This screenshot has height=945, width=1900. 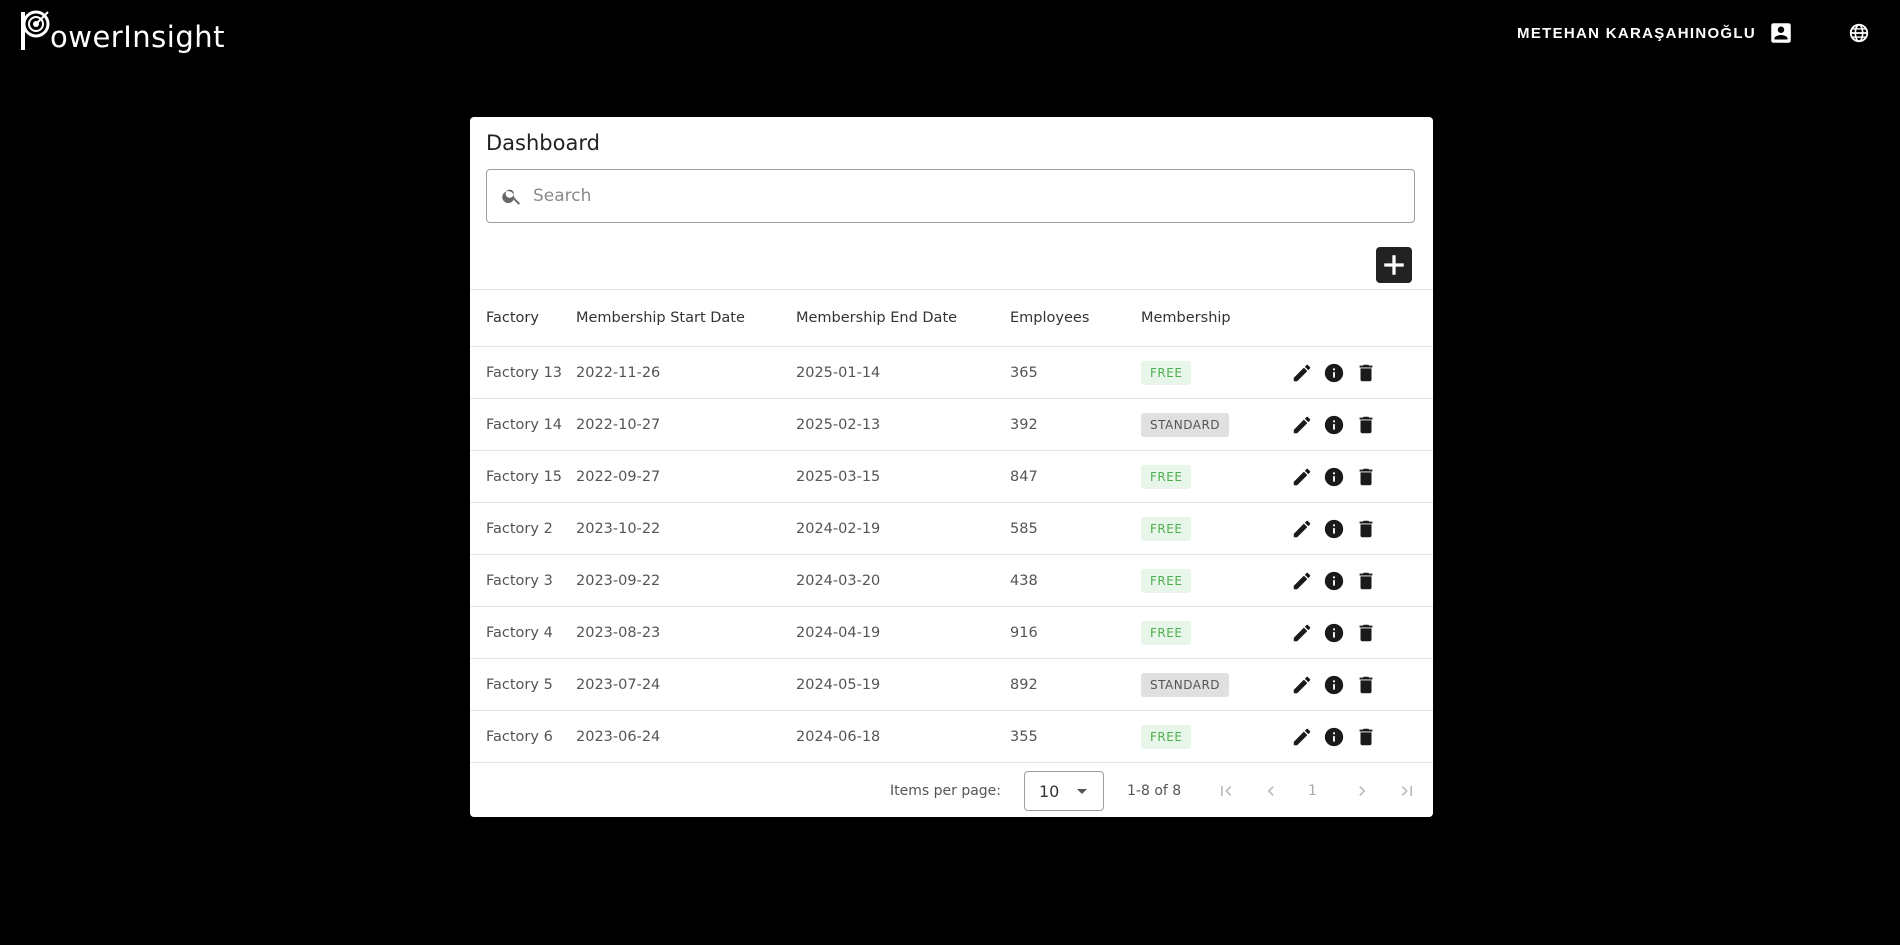 What do you see at coordinates (1312, 791) in the screenshot?
I see `current-page-number: 1` at bounding box center [1312, 791].